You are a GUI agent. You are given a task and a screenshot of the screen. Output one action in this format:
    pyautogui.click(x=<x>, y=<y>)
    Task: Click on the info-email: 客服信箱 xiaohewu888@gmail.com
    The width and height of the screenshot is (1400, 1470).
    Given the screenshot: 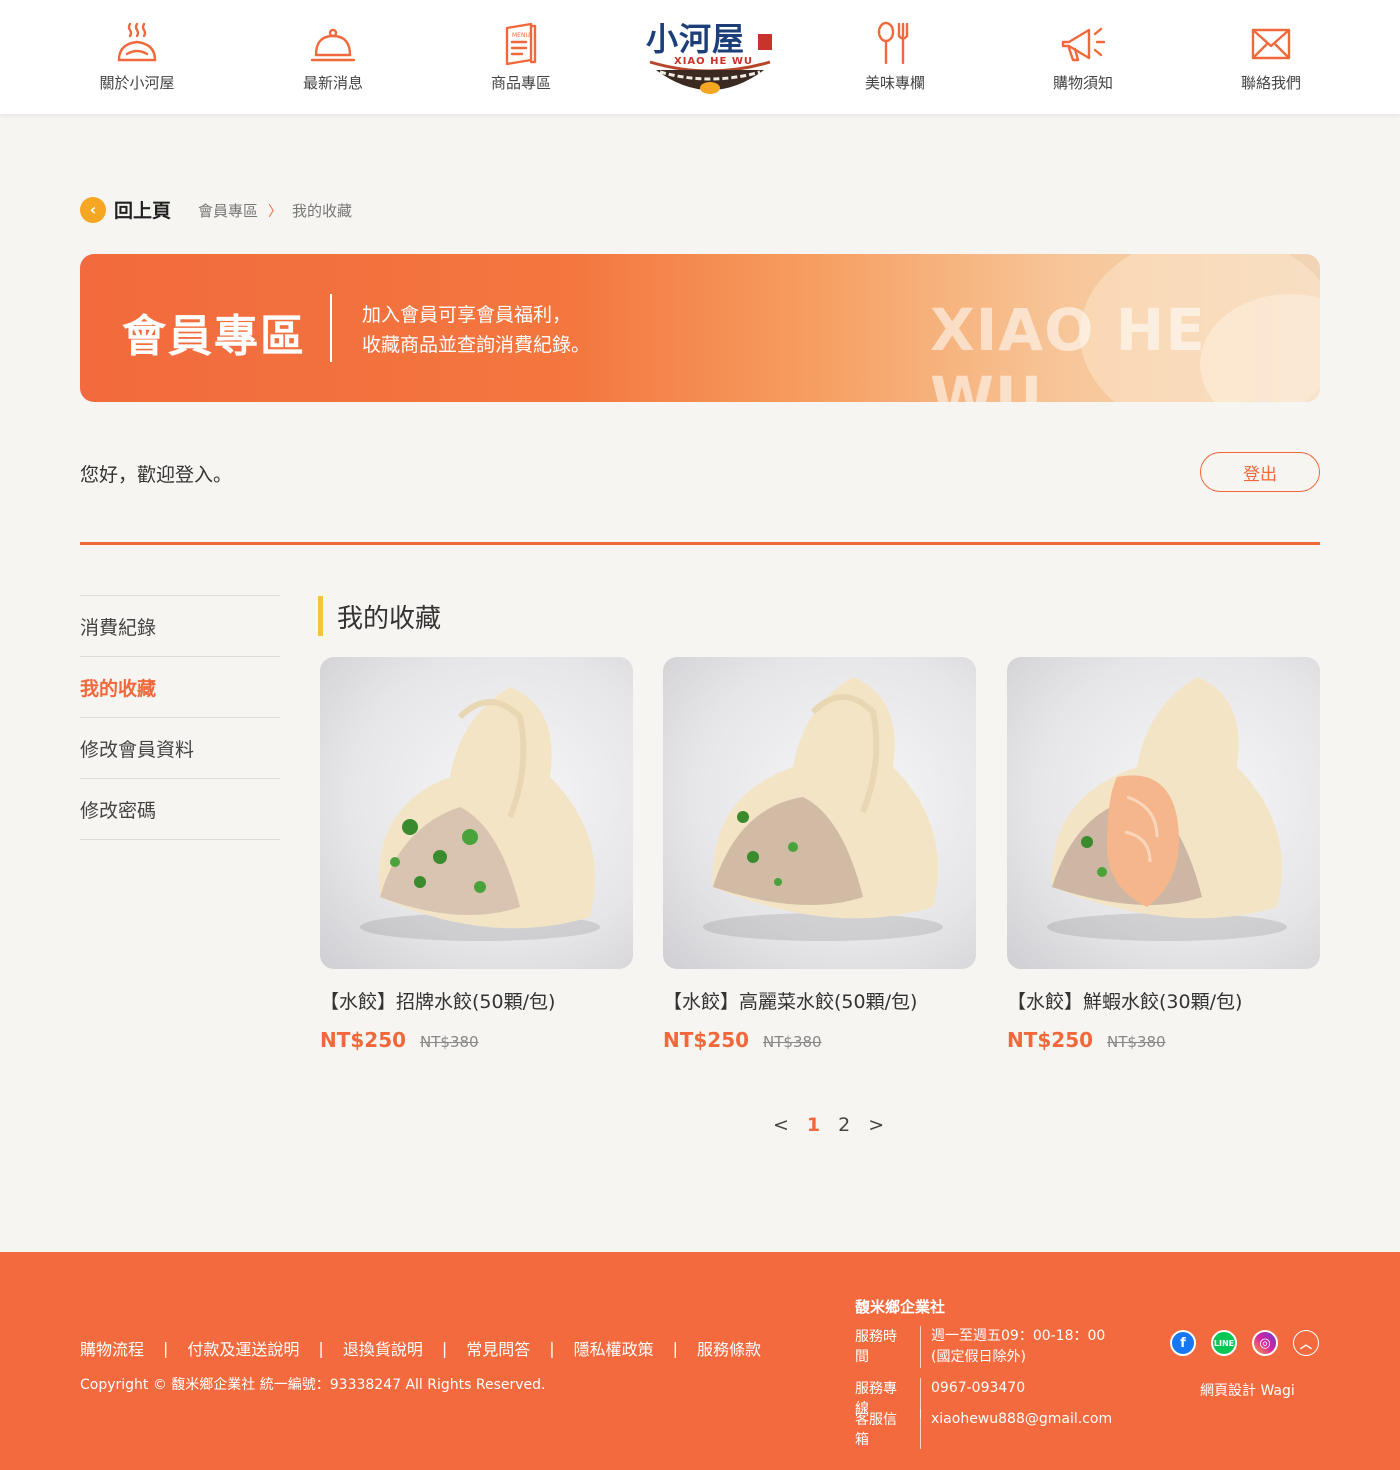 What is the action you would take?
    pyautogui.click(x=983, y=1429)
    